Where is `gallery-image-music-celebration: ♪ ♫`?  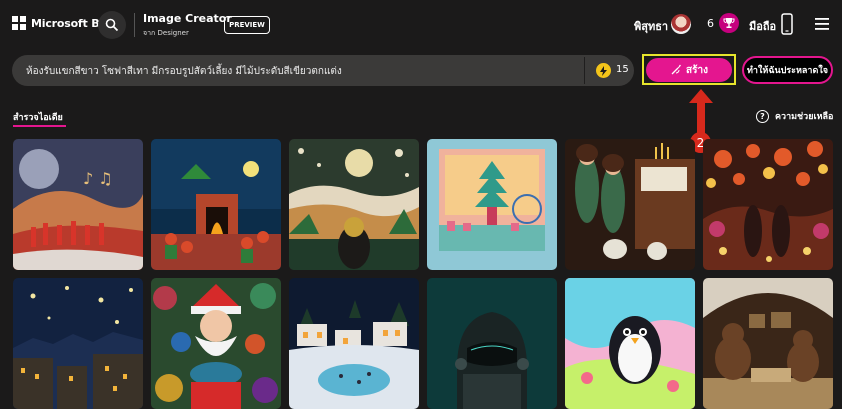 gallery-image-music-celebration: ♪ ♫ is located at coordinates (78, 204).